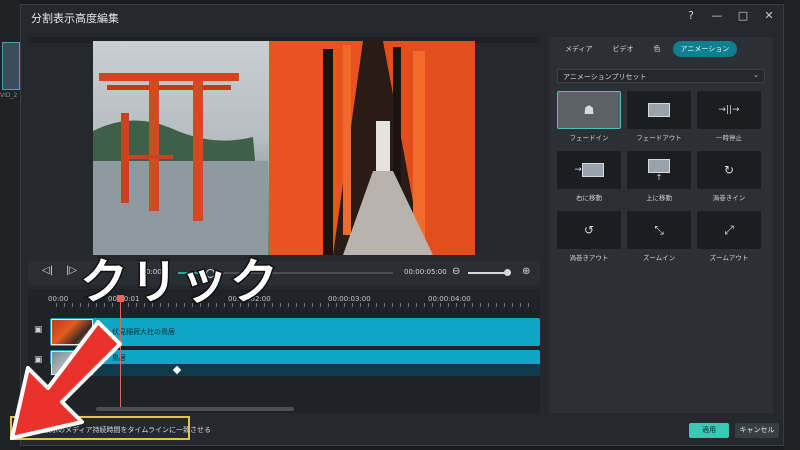 The image size is (800, 450). I want to click on zoom-in-icon: ⊕, so click(526, 271).